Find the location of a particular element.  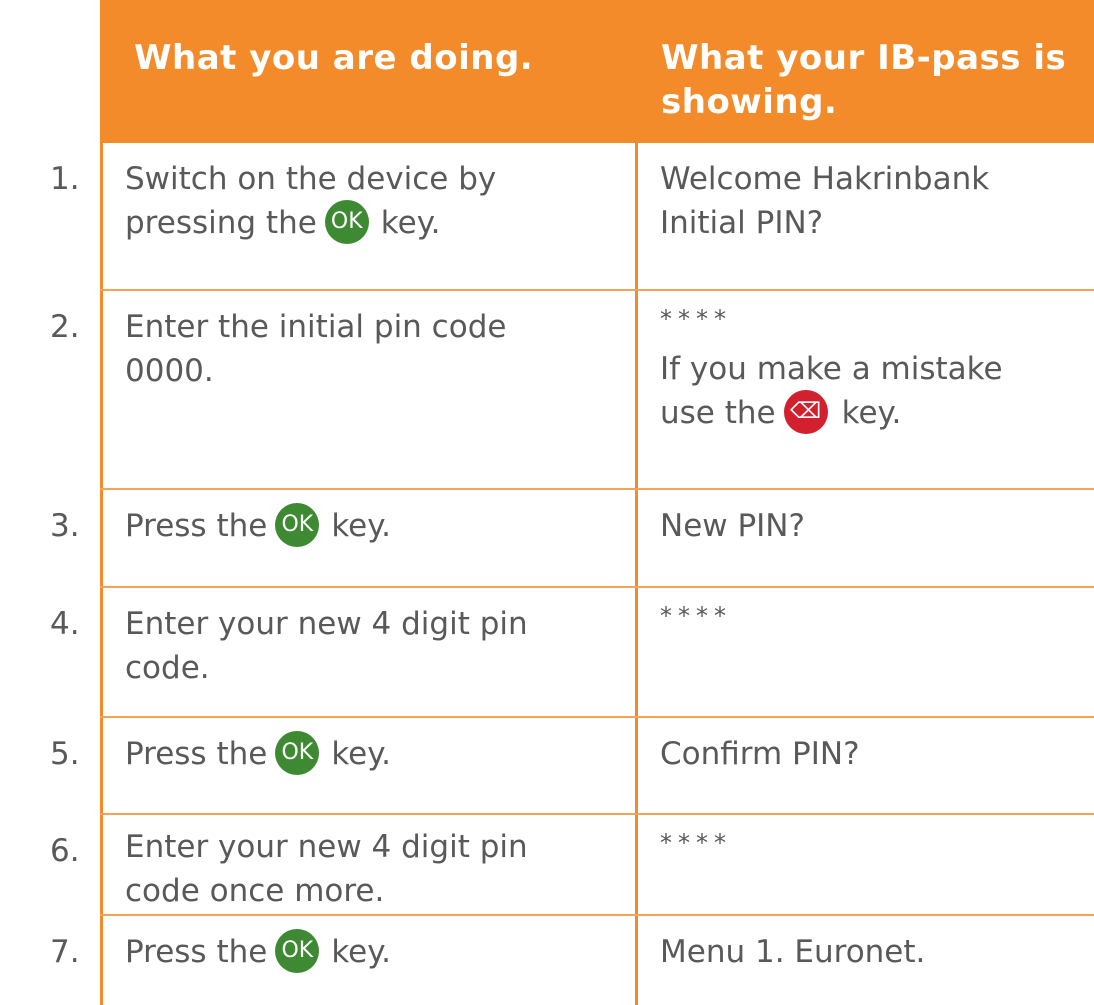

action-line: code. is located at coordinates (167, 668).